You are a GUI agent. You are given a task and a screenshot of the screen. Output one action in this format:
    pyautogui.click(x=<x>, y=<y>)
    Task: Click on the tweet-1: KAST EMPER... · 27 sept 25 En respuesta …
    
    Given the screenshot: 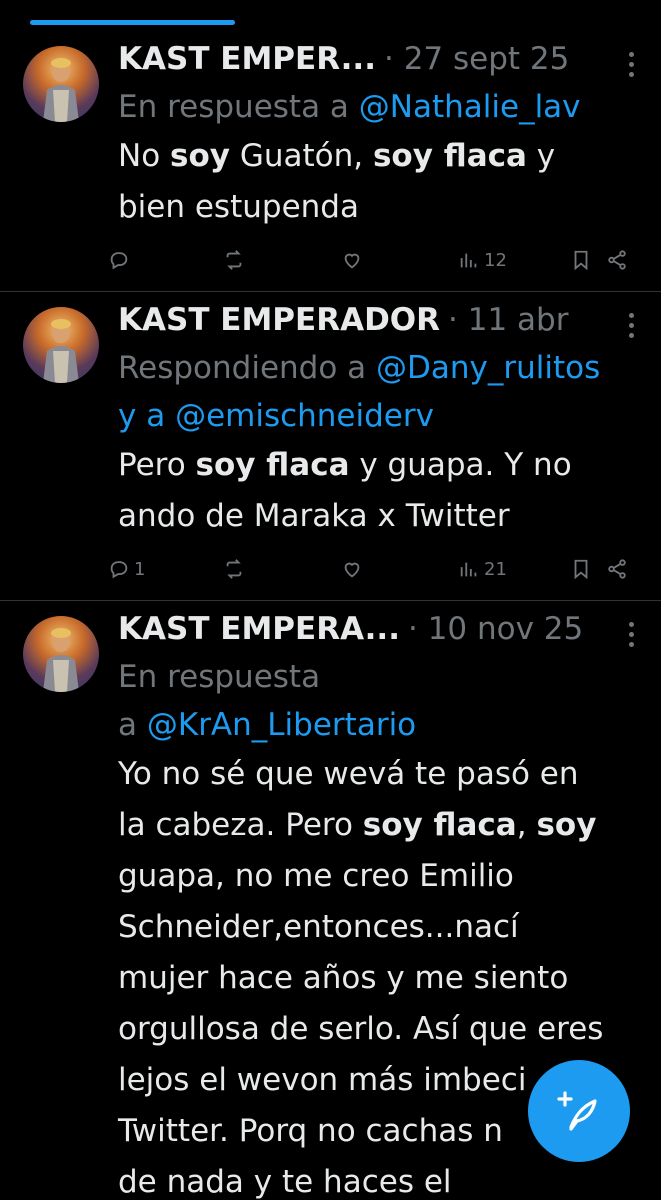 What is the action you would take?
    pyautogui.click(x=379, y=135)
    